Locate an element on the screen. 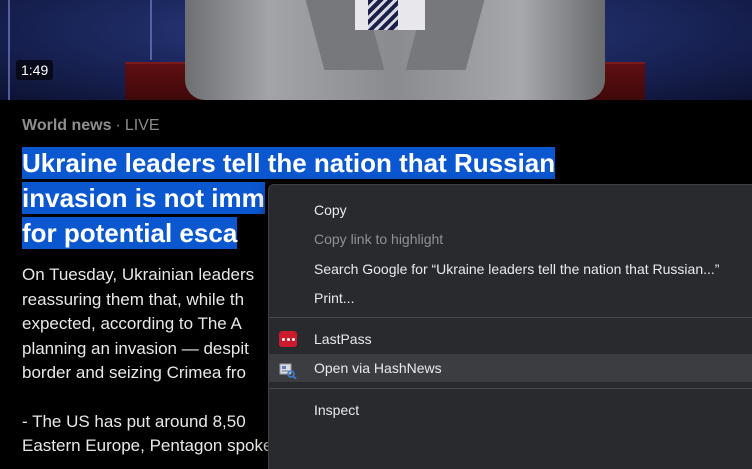  tie is located at coordinates (383, 15).